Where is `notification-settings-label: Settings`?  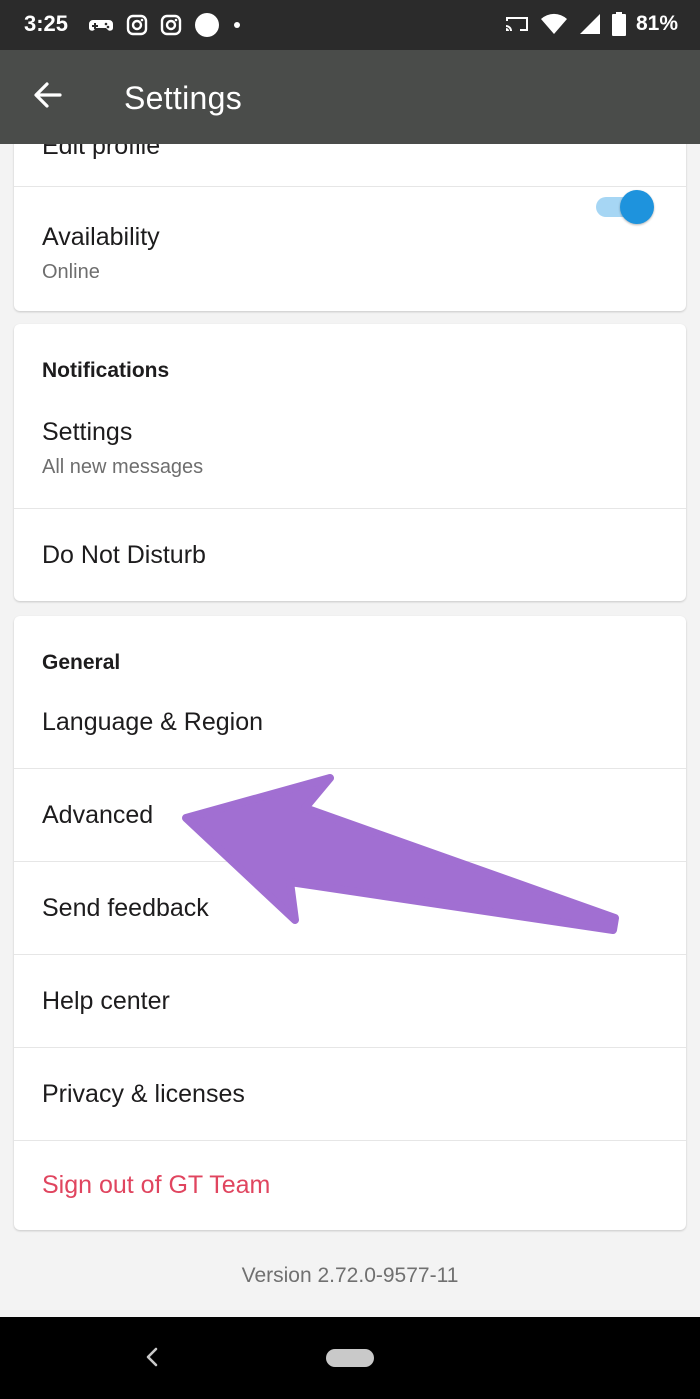 notification-settings-label: Settings is located at coordinates (87, 432).